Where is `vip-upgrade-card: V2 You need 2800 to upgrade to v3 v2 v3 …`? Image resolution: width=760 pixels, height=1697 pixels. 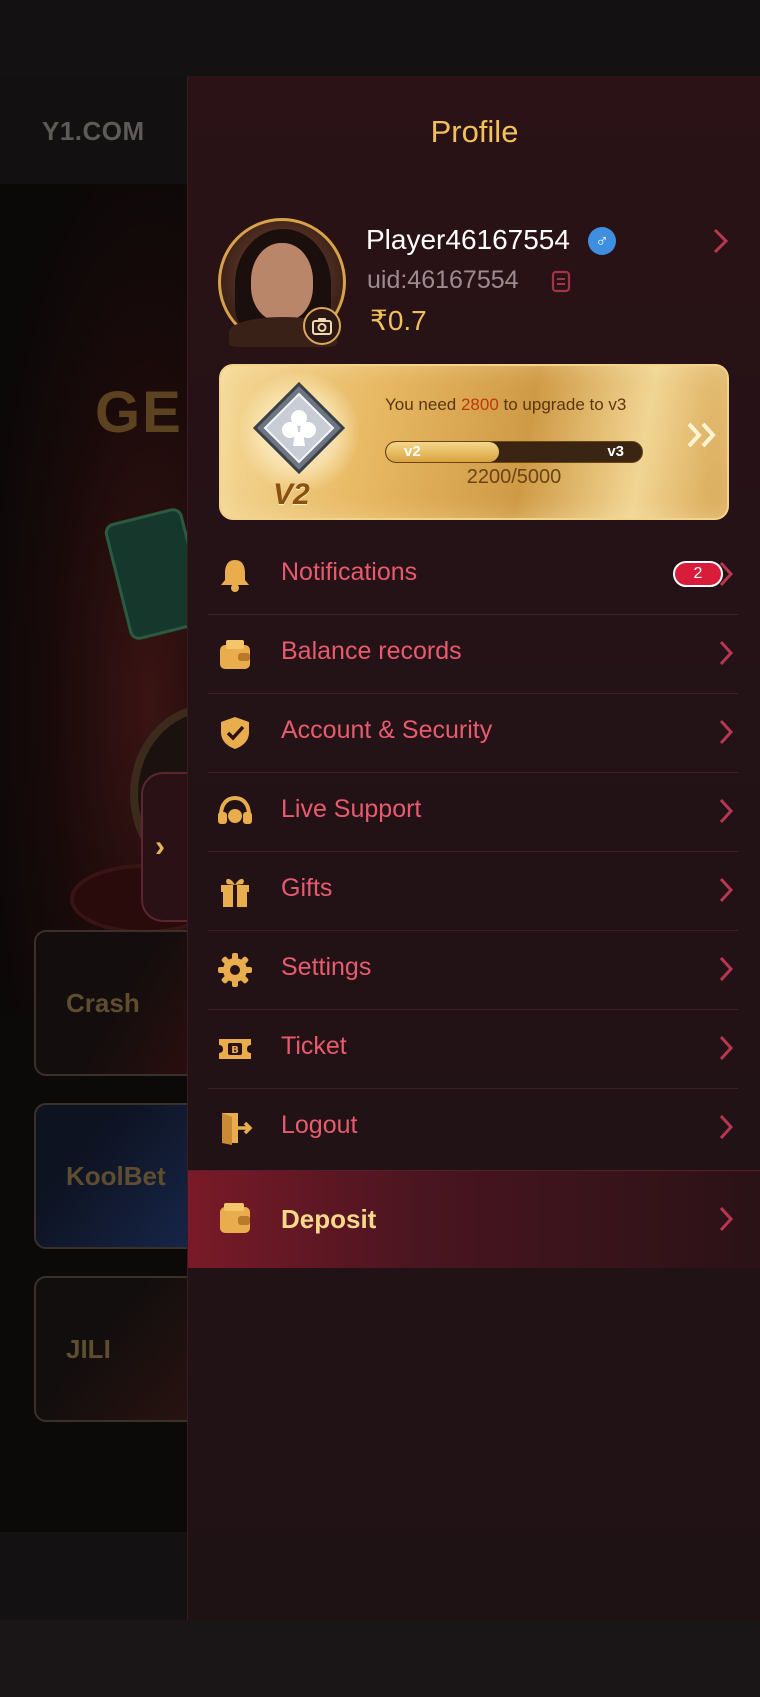
vip-upgrade-card: V2 You need 2800 to upgrade to v3 v2 v3 … is located at coordinates (474, 442).